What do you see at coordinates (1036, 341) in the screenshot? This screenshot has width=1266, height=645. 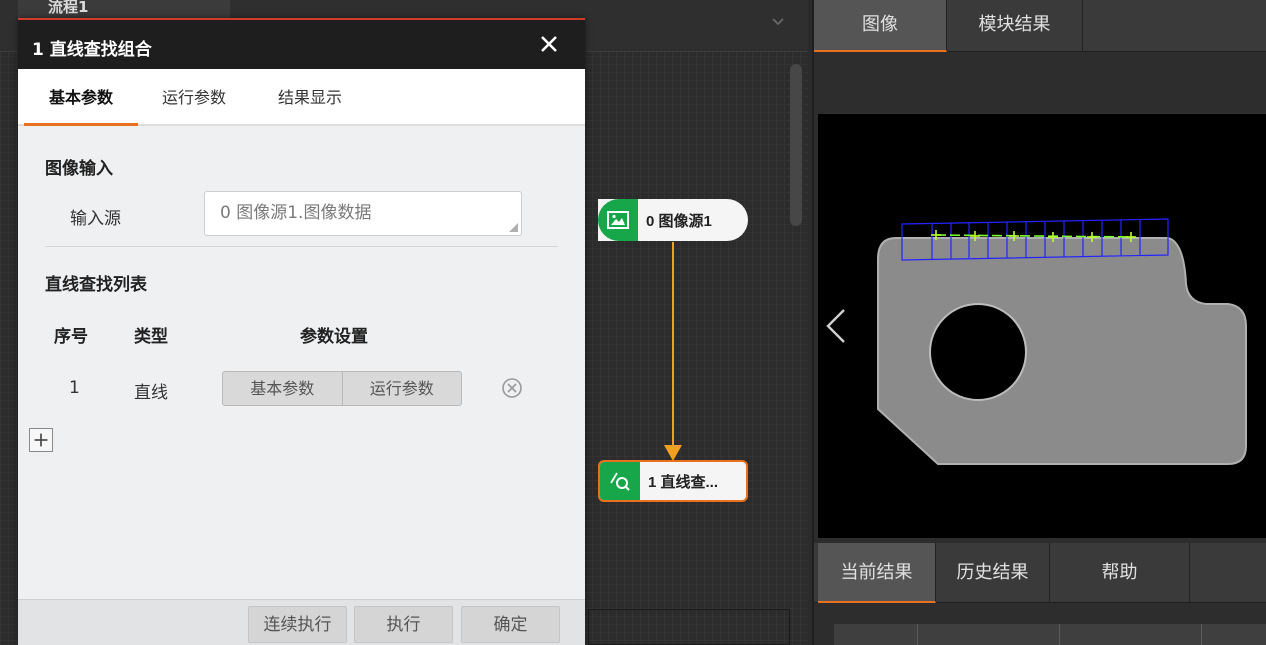 I see `part-image` at bounding box center [1036, 341].